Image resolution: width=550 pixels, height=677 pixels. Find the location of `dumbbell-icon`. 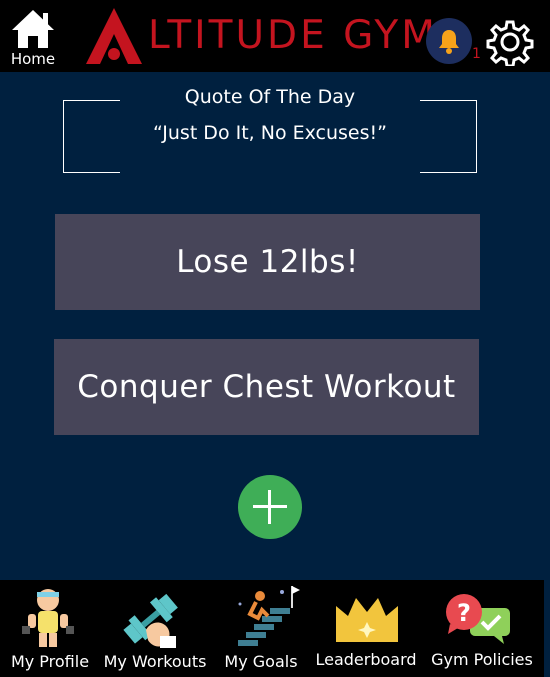

dumbbell-icon is located at coordinates (150, 620).